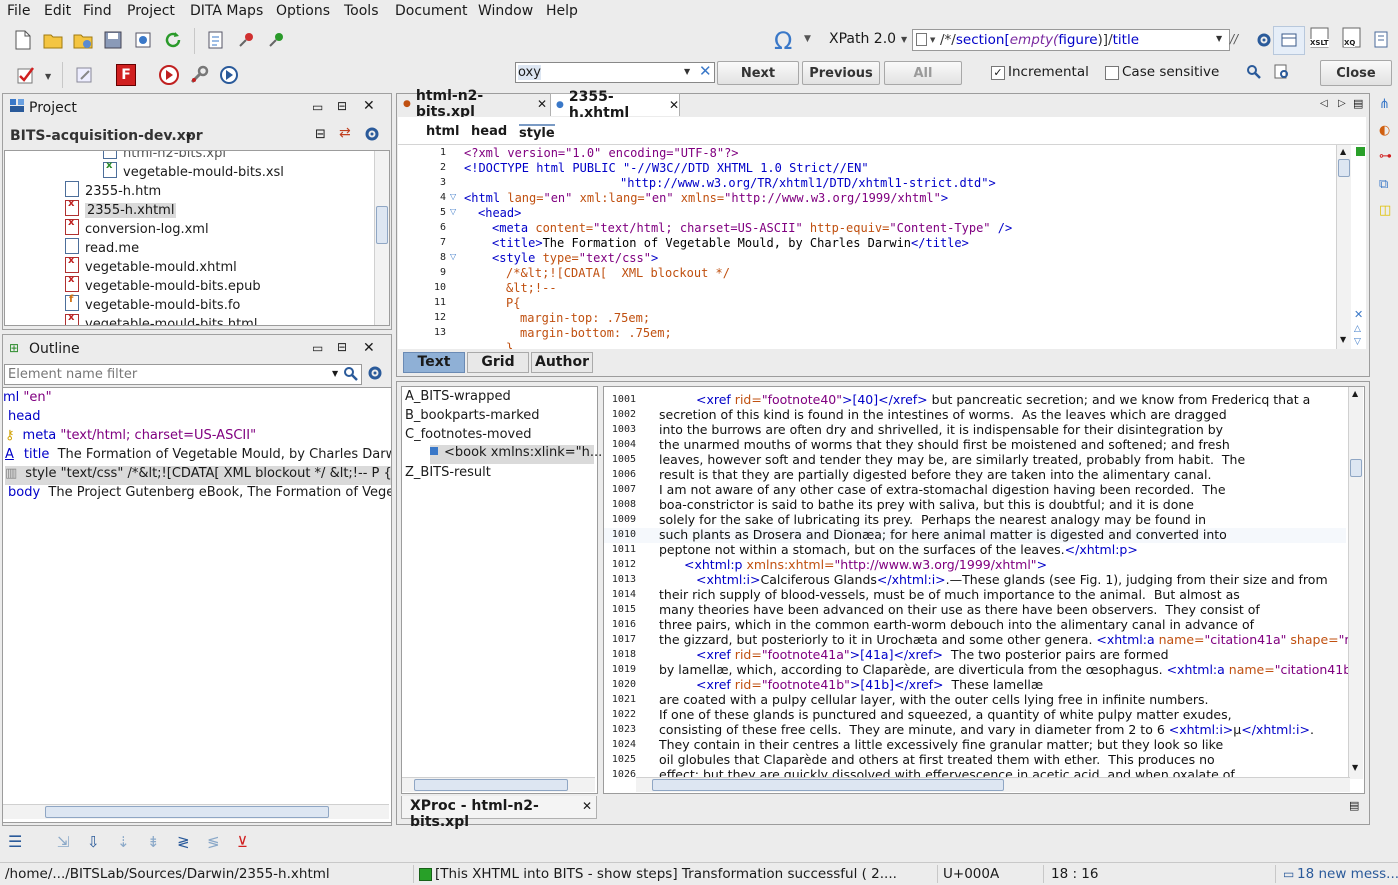  What do you see at coordinates (458, 396) in the screenshot?
I see `port-item: A_BITS-wrapped` at bounding box center [458, 396].